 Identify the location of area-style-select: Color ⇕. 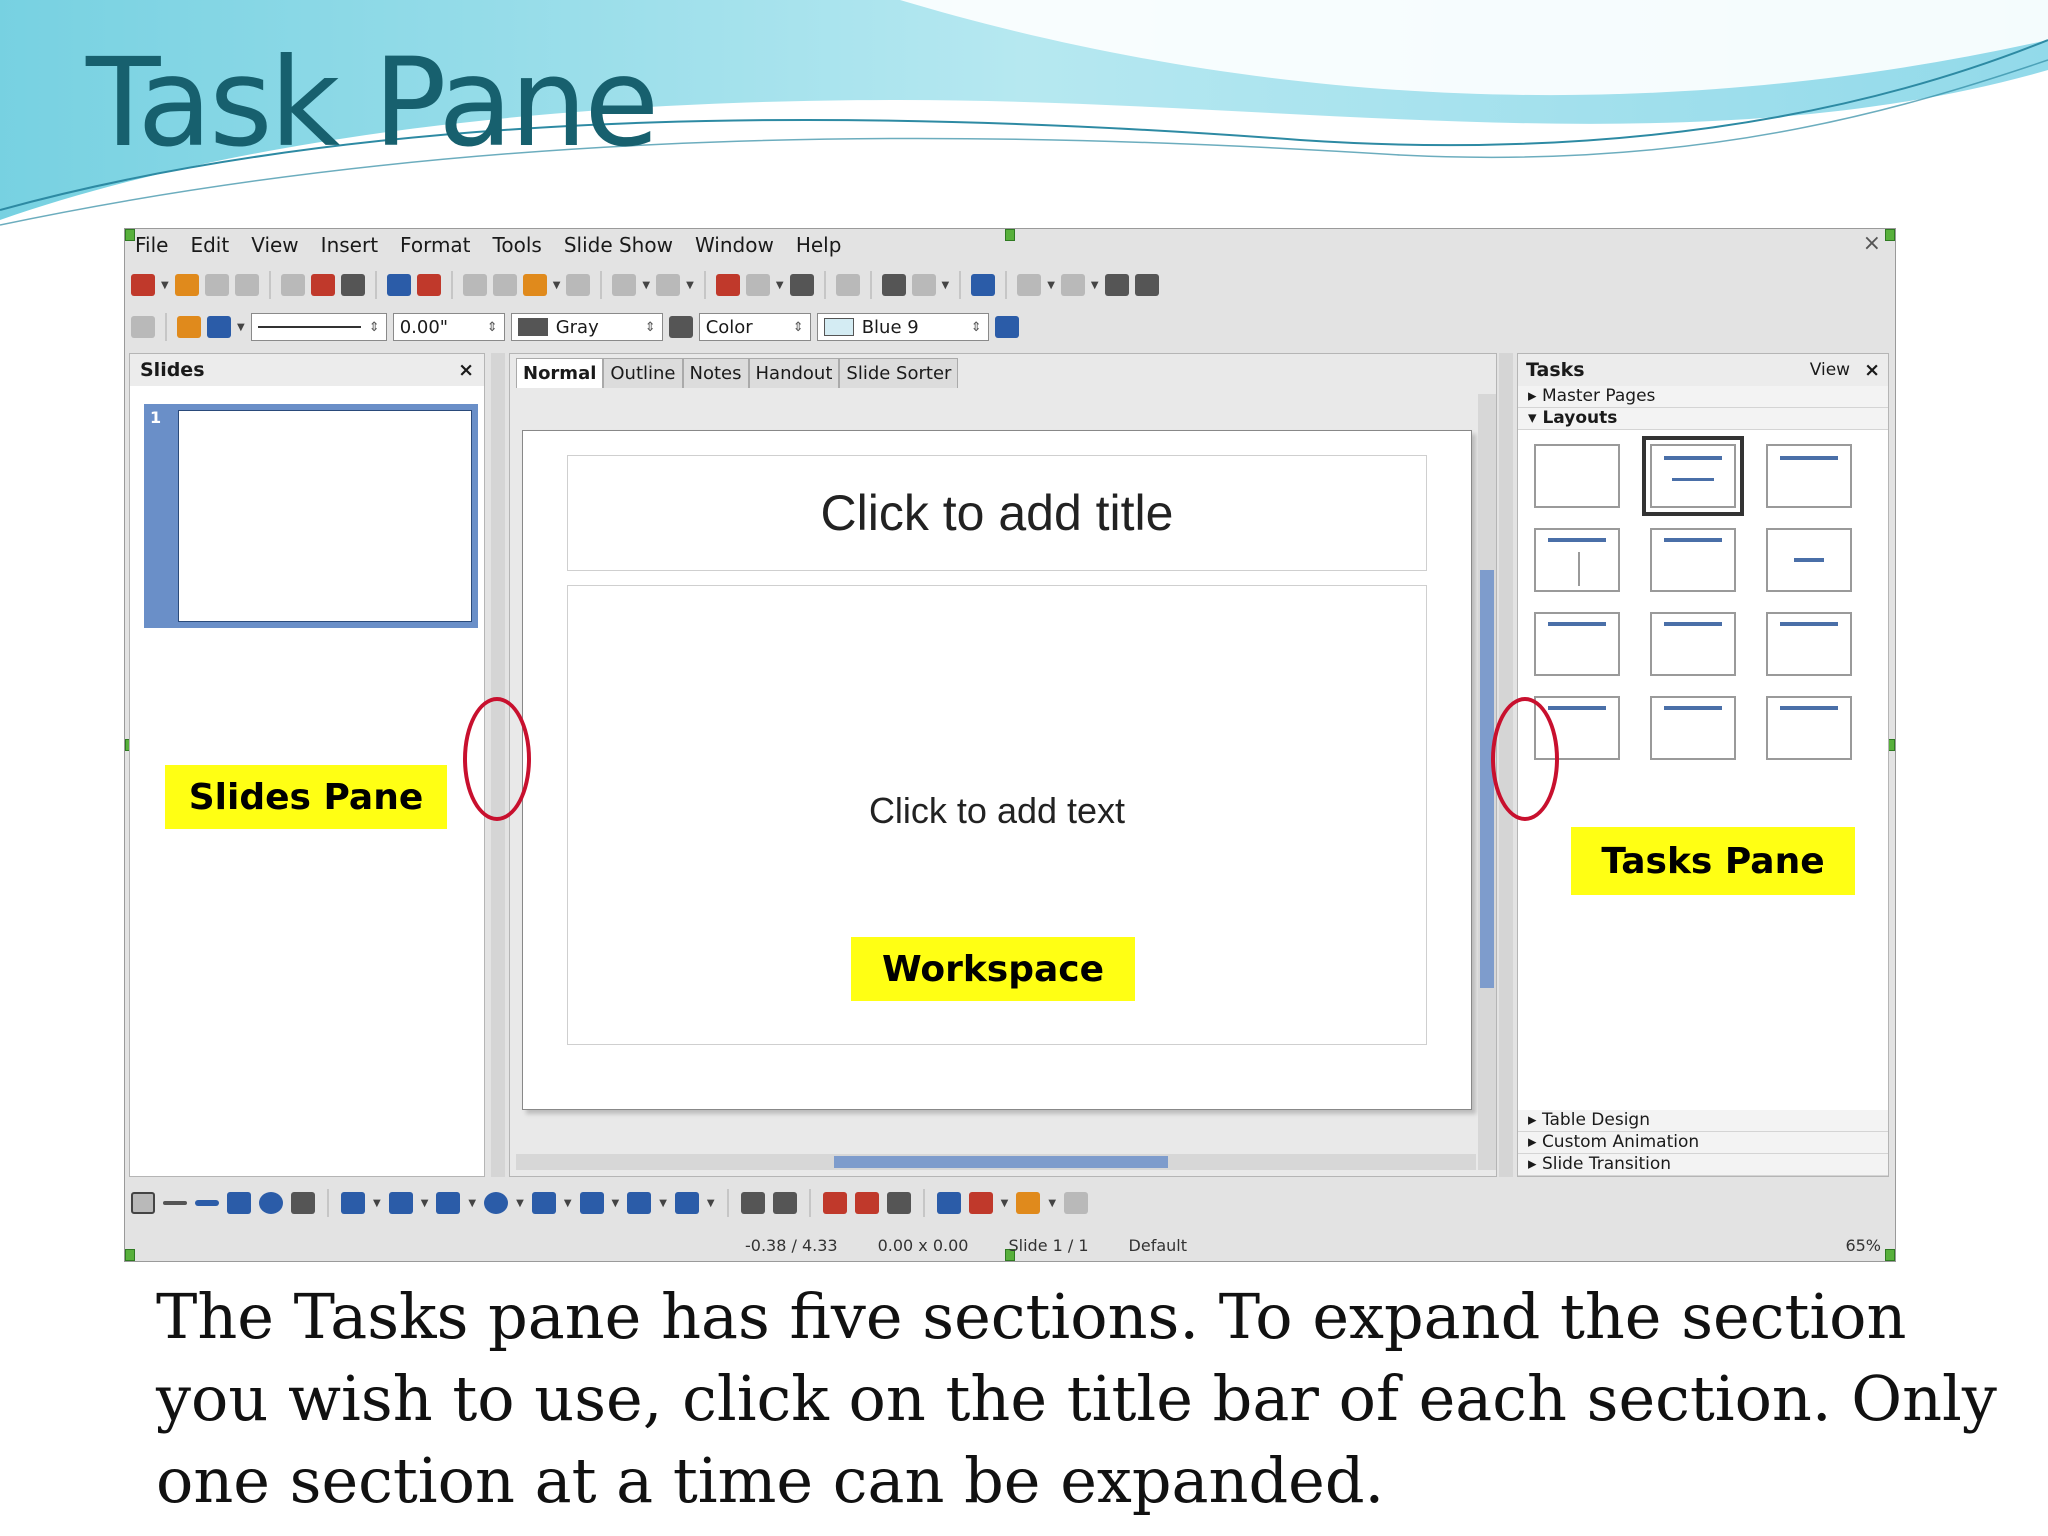
(754, 327).